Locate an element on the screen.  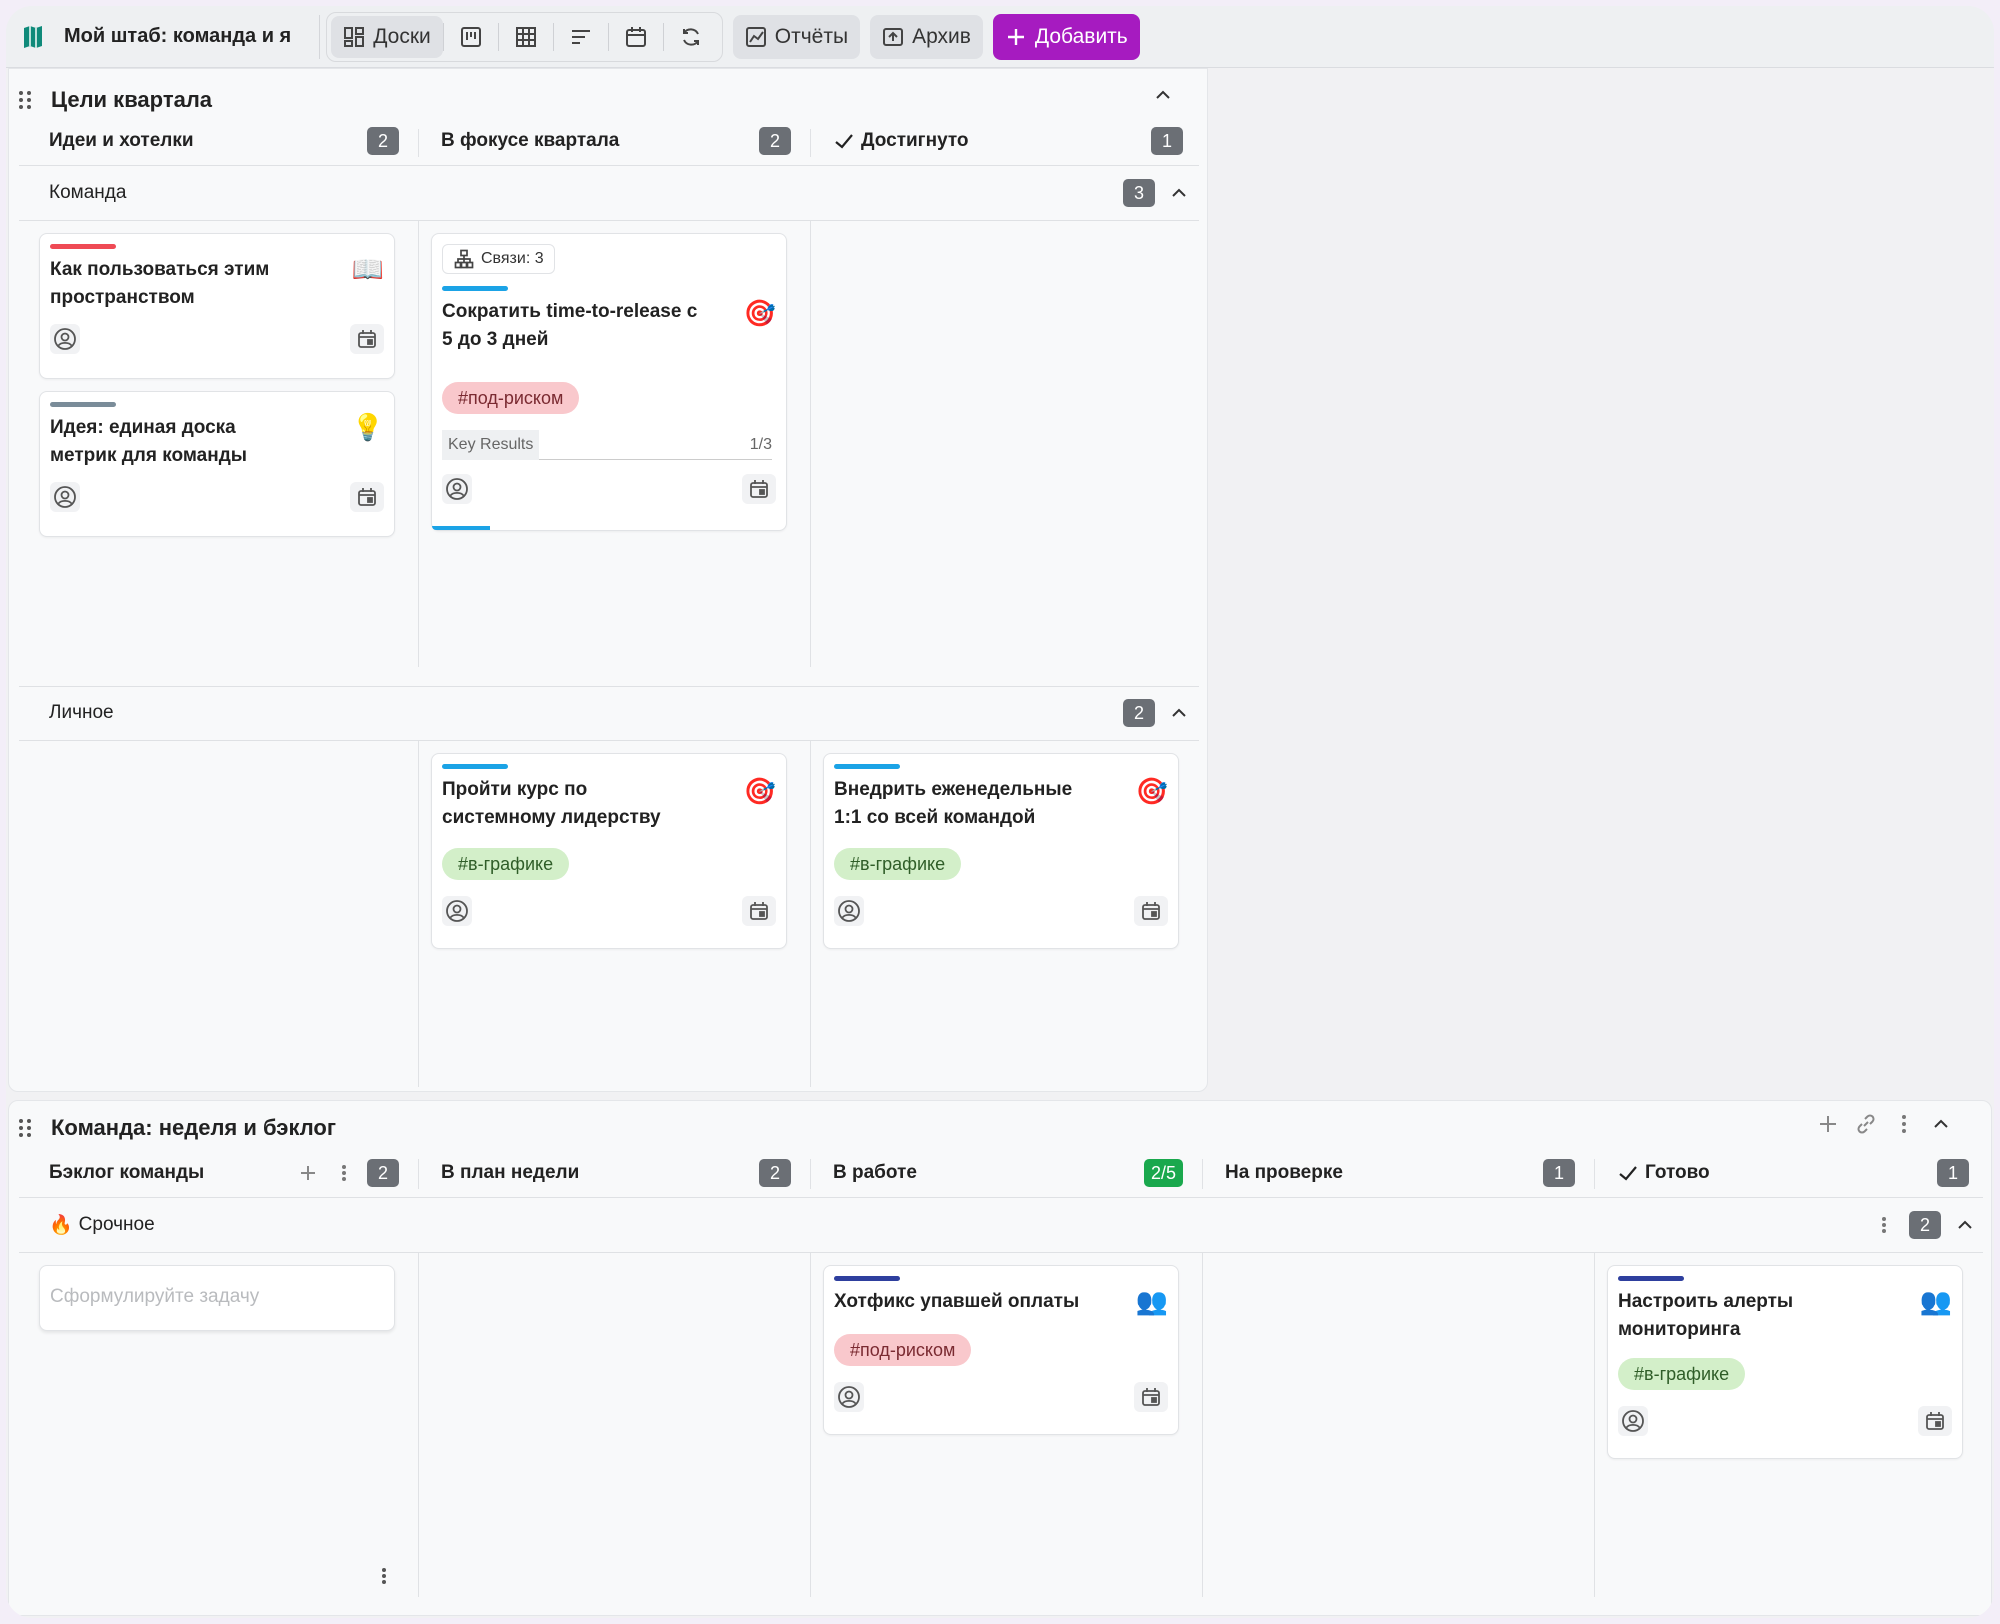
column-header-review: На проверке 1 is located at coordinates (1400, 1173).